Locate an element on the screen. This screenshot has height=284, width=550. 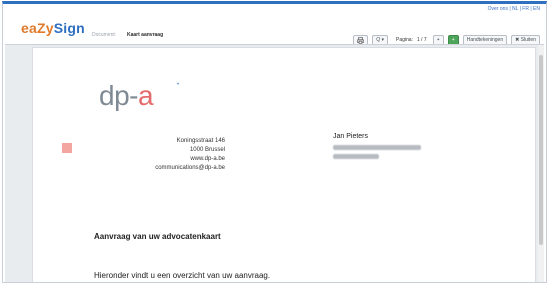
address-line: Koningsstraat 146 is located at coordinates (200, 141).